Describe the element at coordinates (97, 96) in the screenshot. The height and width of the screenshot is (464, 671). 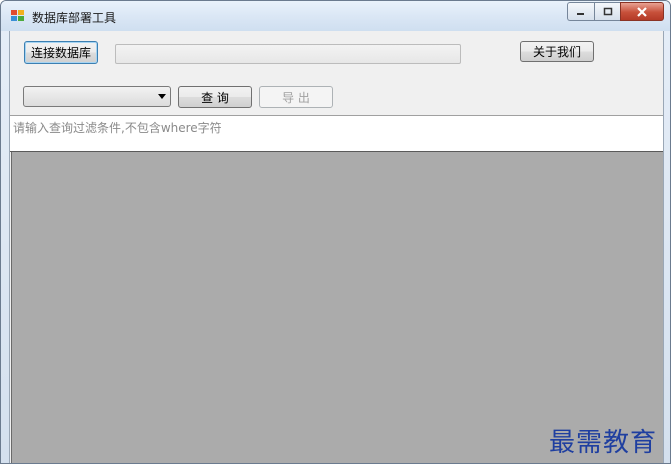
I see `table-select-dropdown` at that location.